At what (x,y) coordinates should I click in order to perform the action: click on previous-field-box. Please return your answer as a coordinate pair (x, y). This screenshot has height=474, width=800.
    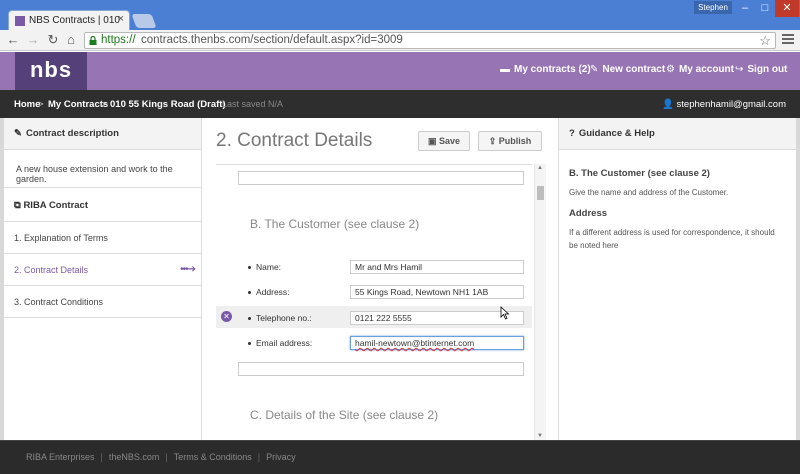
    Looking at the image, I should click on (381, 178).